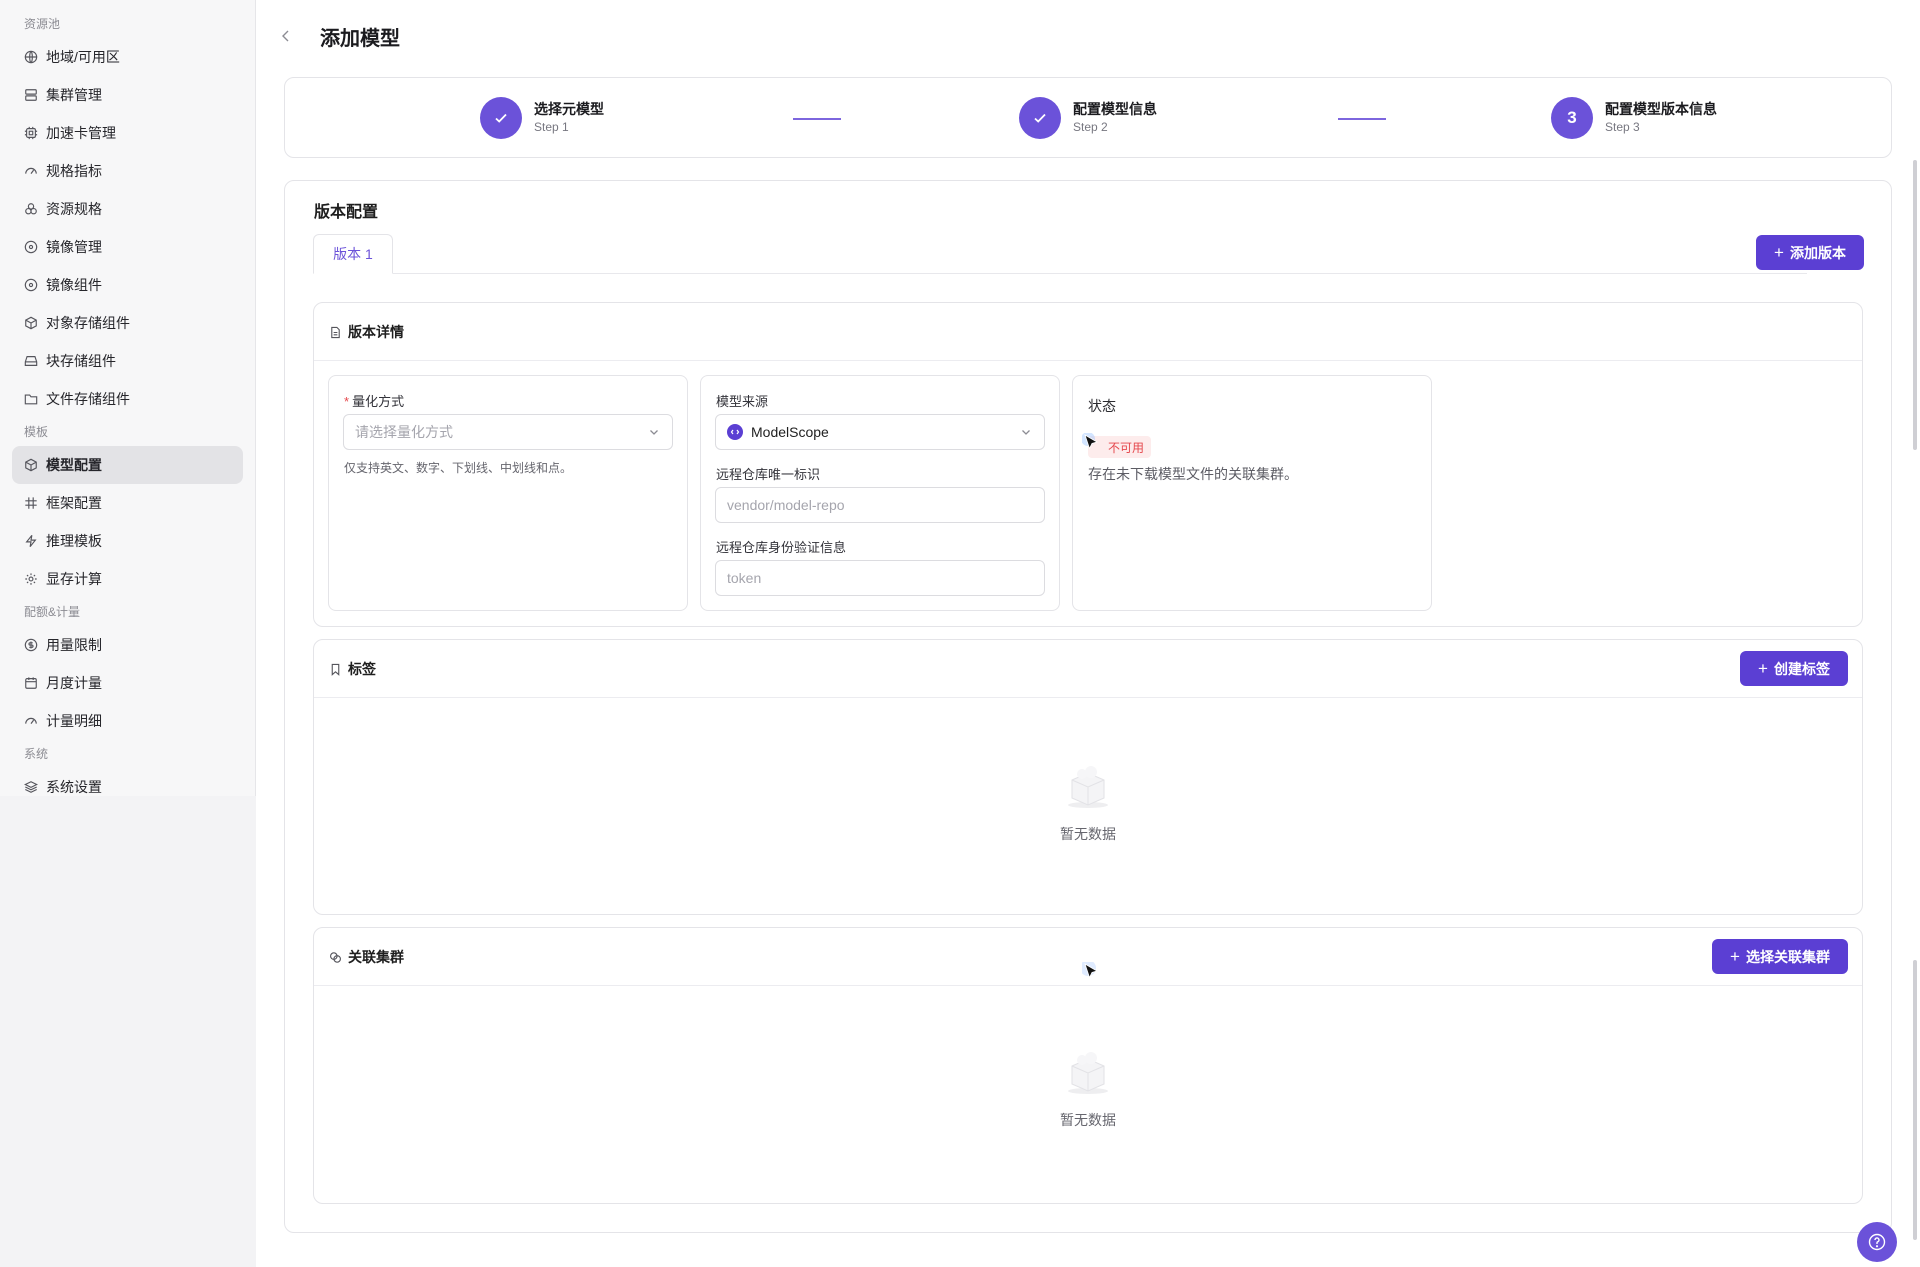 The image size is (1920, 1267). Describe the element at coordinates (654, 432) in the screenshot. I see `chevron-down-icon` at that location.